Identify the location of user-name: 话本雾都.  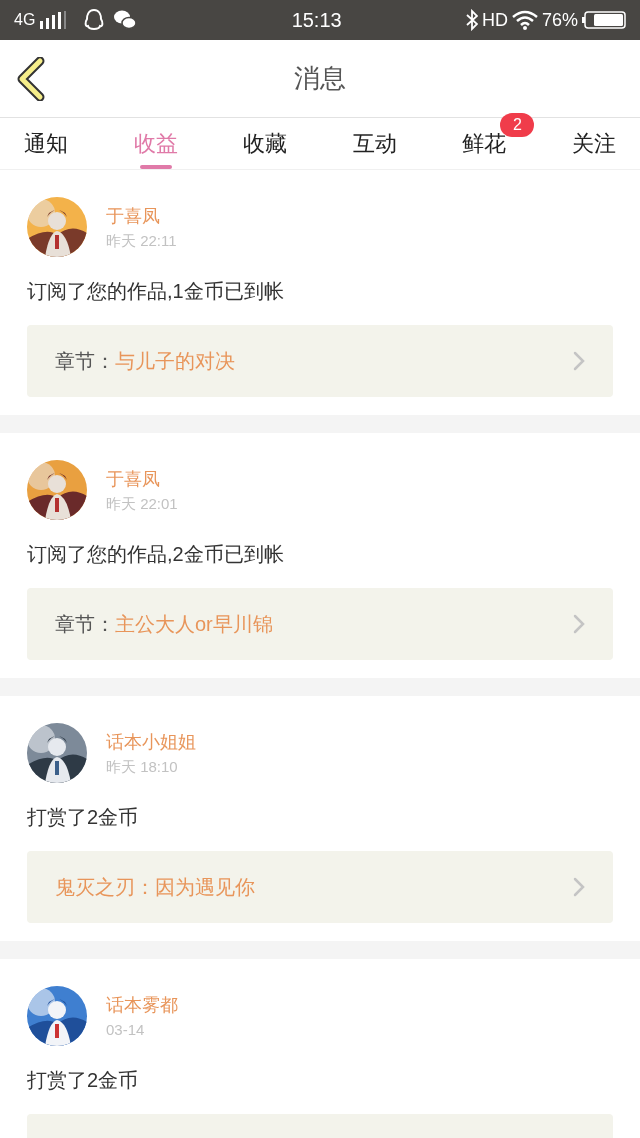
(142, 1005).